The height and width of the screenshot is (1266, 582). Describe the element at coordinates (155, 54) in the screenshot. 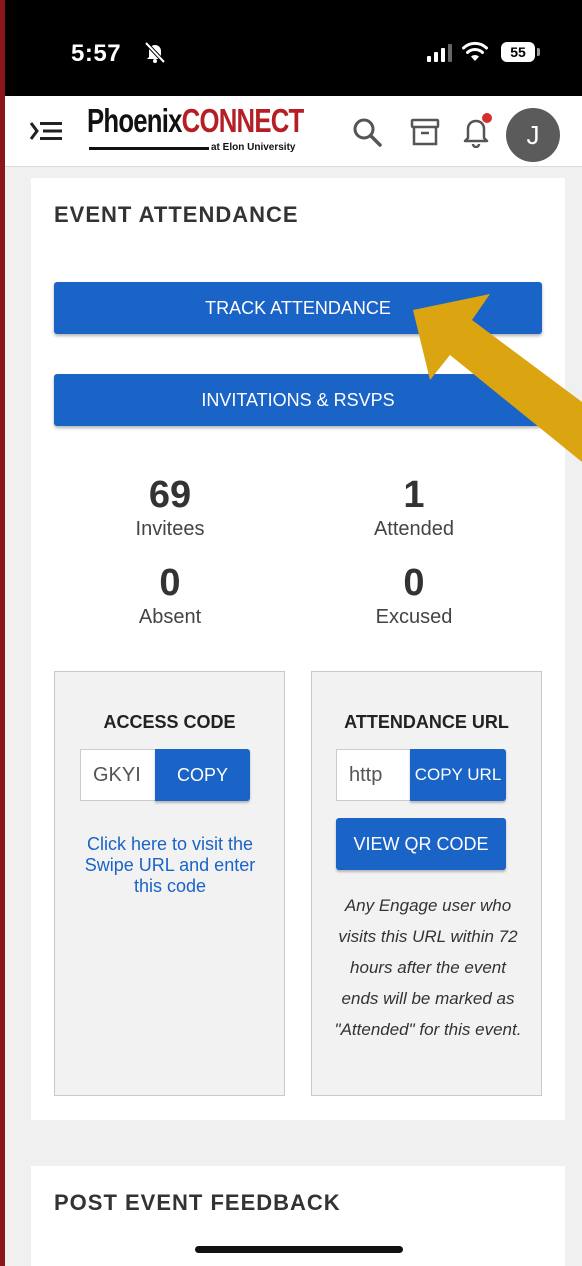

I see `bell-off-icon` at that location.